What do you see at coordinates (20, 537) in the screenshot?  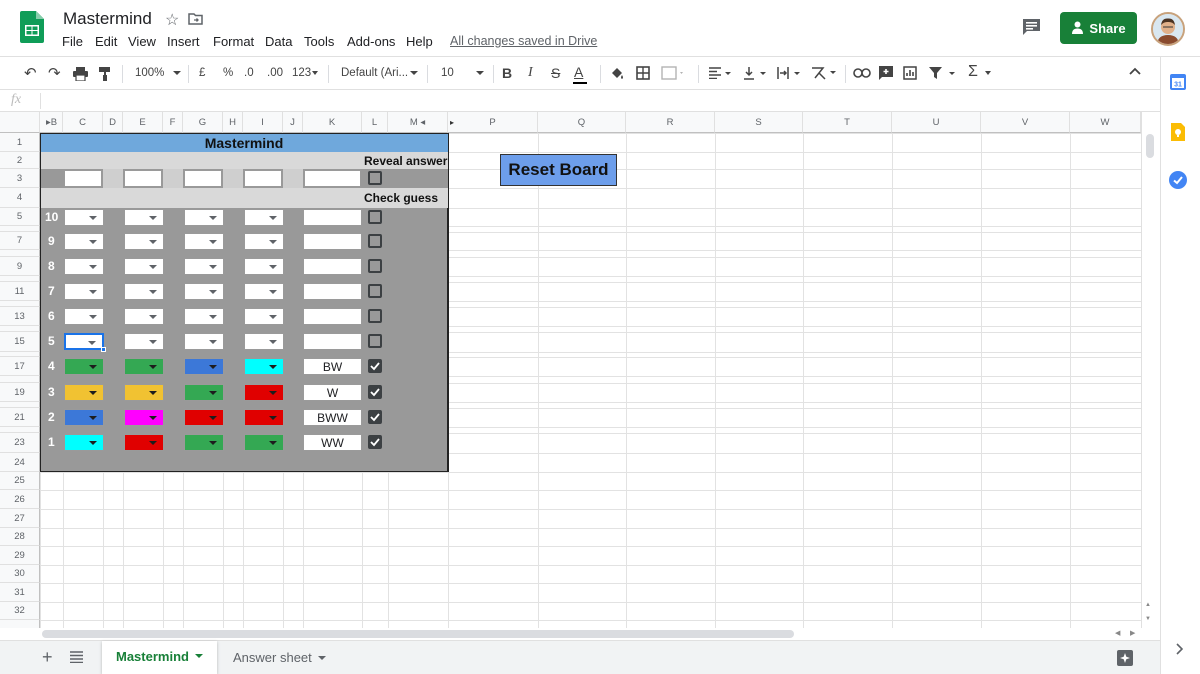 I see `row-header: 28` at bounding box center [20, 537].